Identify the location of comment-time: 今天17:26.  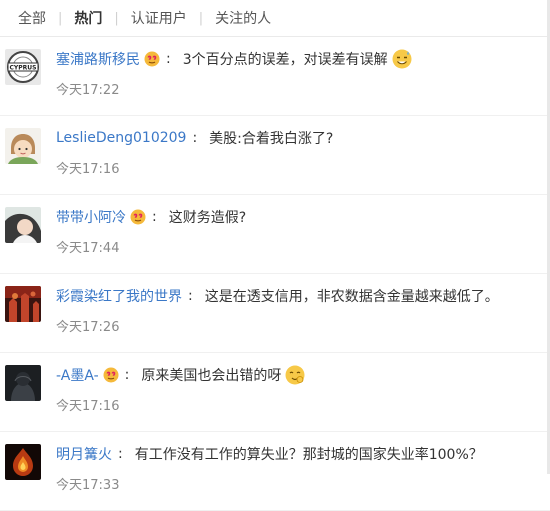
(88, 327).